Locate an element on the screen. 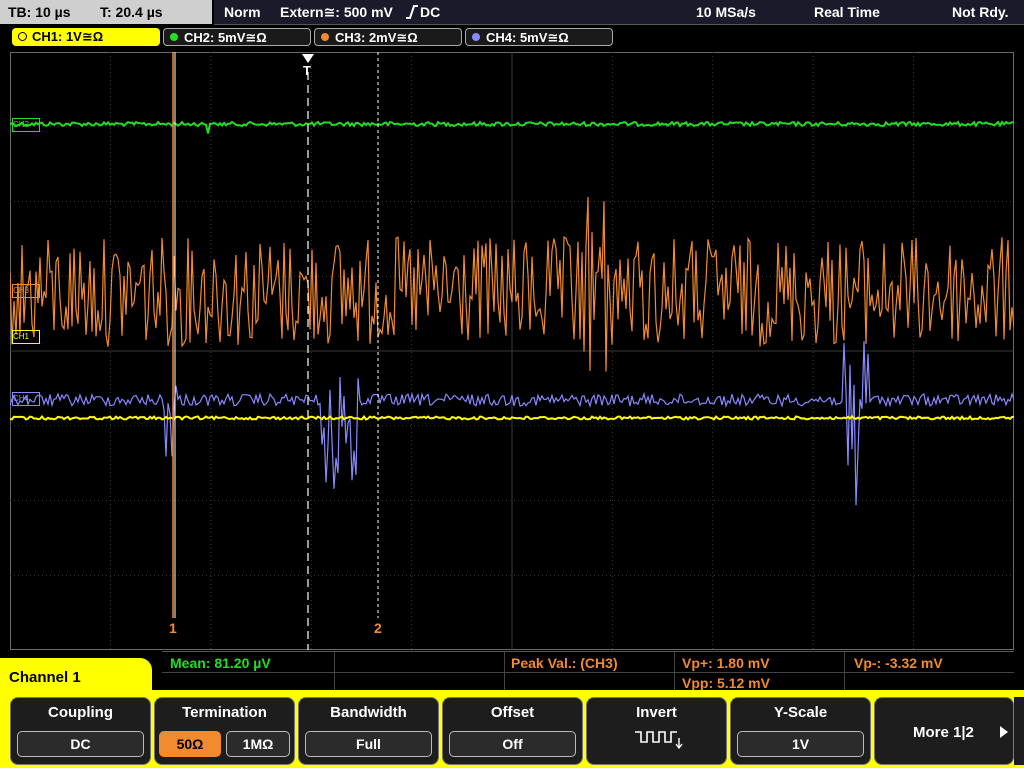  trigger-coupling: DC is located at coordinates (430, 12).